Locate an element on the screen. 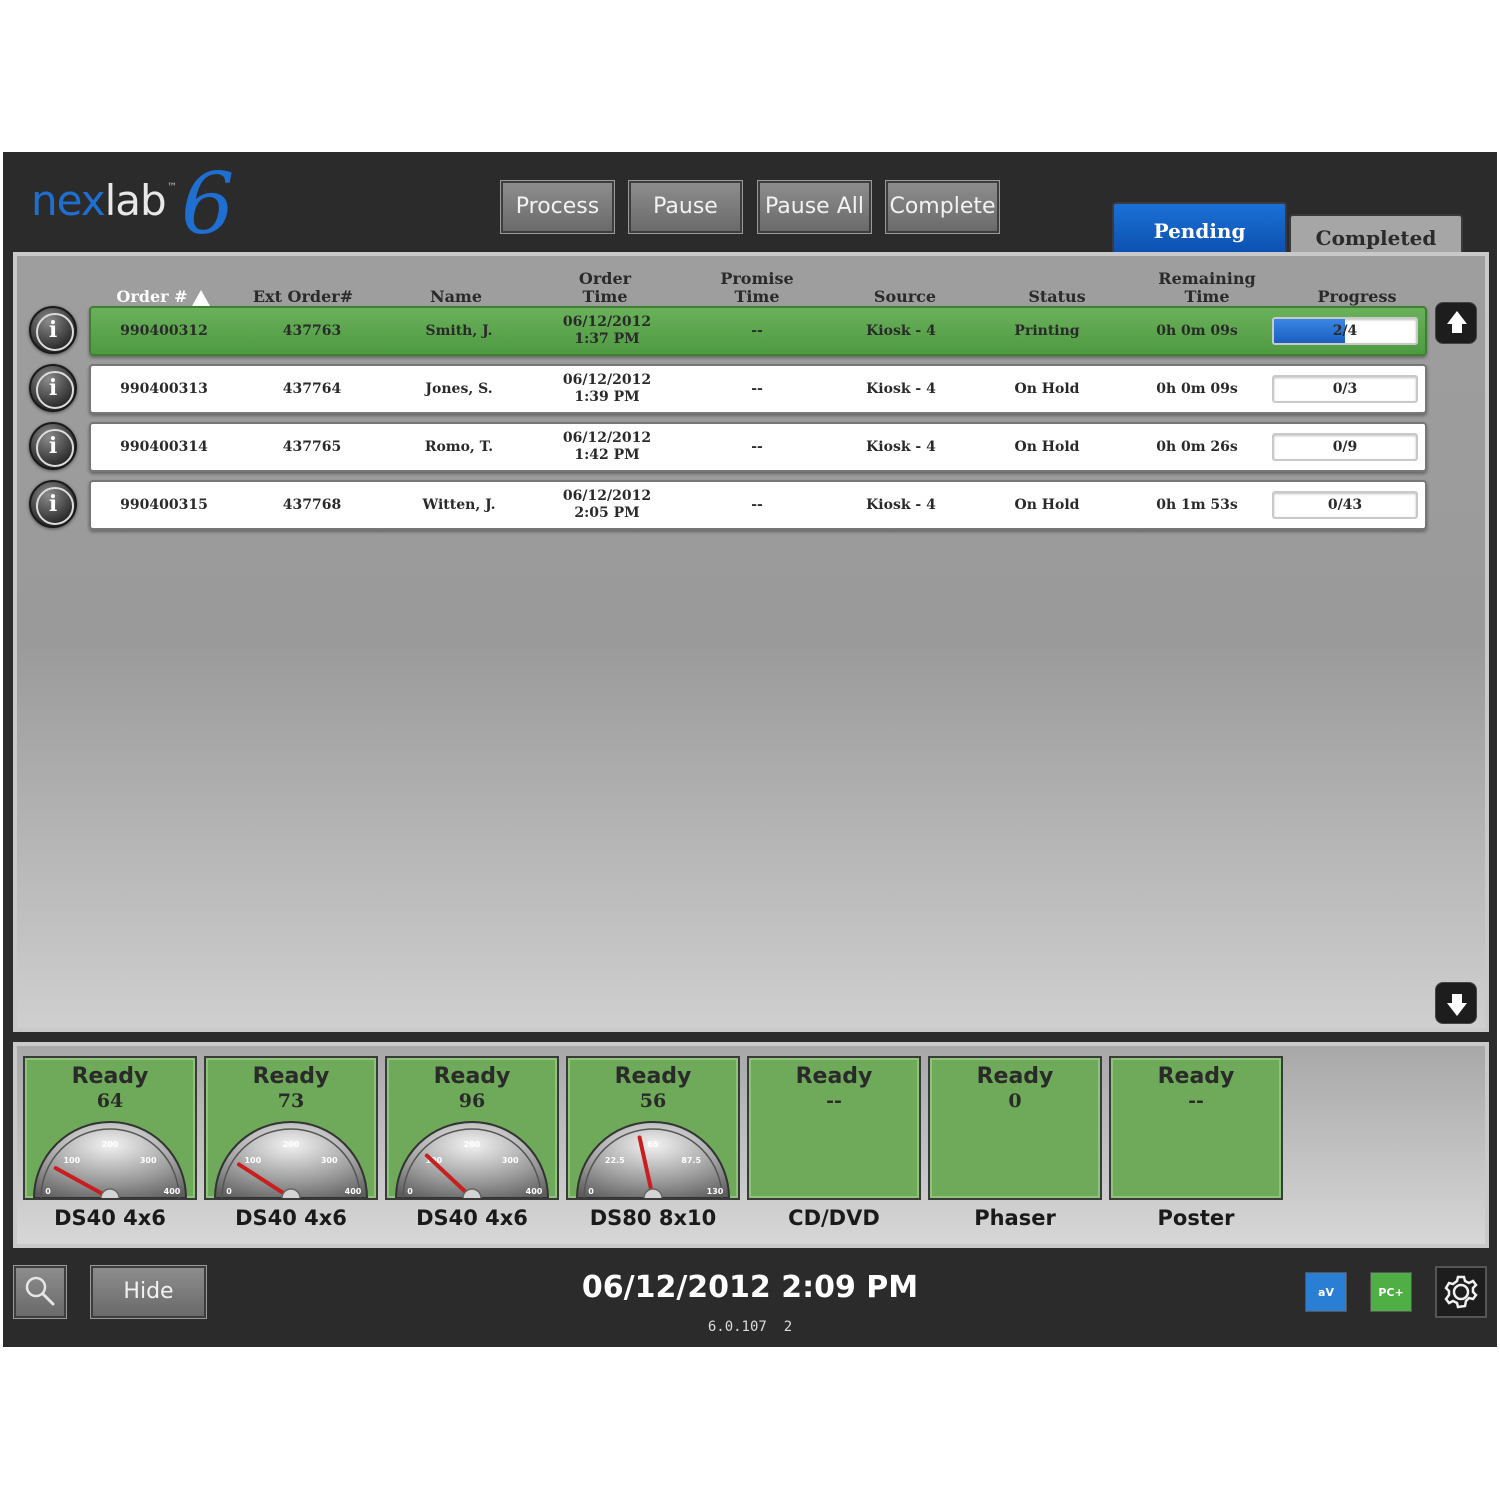  progress-bar: 2/4 is located at coordinates (1345, 331).